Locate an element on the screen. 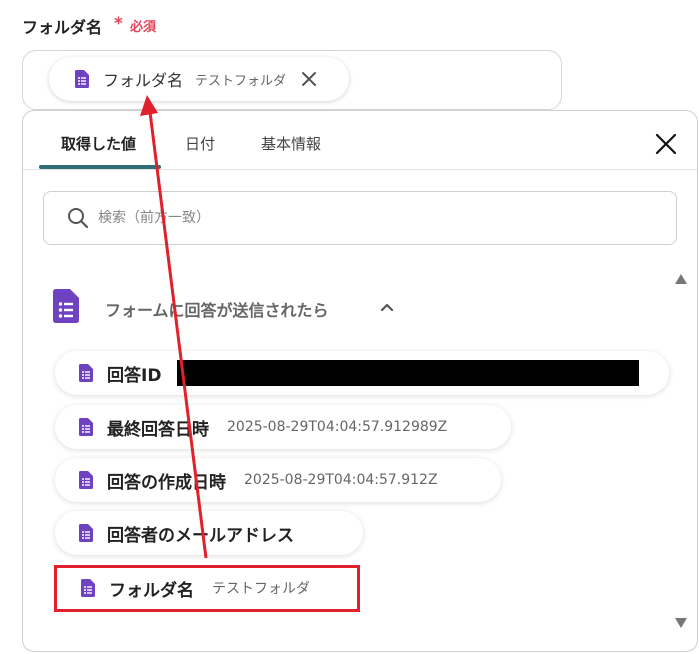 The height and width of the screenshot is (654, 699). list-item-response-created-time: 回答の作成日時 2025-08-29T04:04:57.912Z is located at coordinates (278, 480).